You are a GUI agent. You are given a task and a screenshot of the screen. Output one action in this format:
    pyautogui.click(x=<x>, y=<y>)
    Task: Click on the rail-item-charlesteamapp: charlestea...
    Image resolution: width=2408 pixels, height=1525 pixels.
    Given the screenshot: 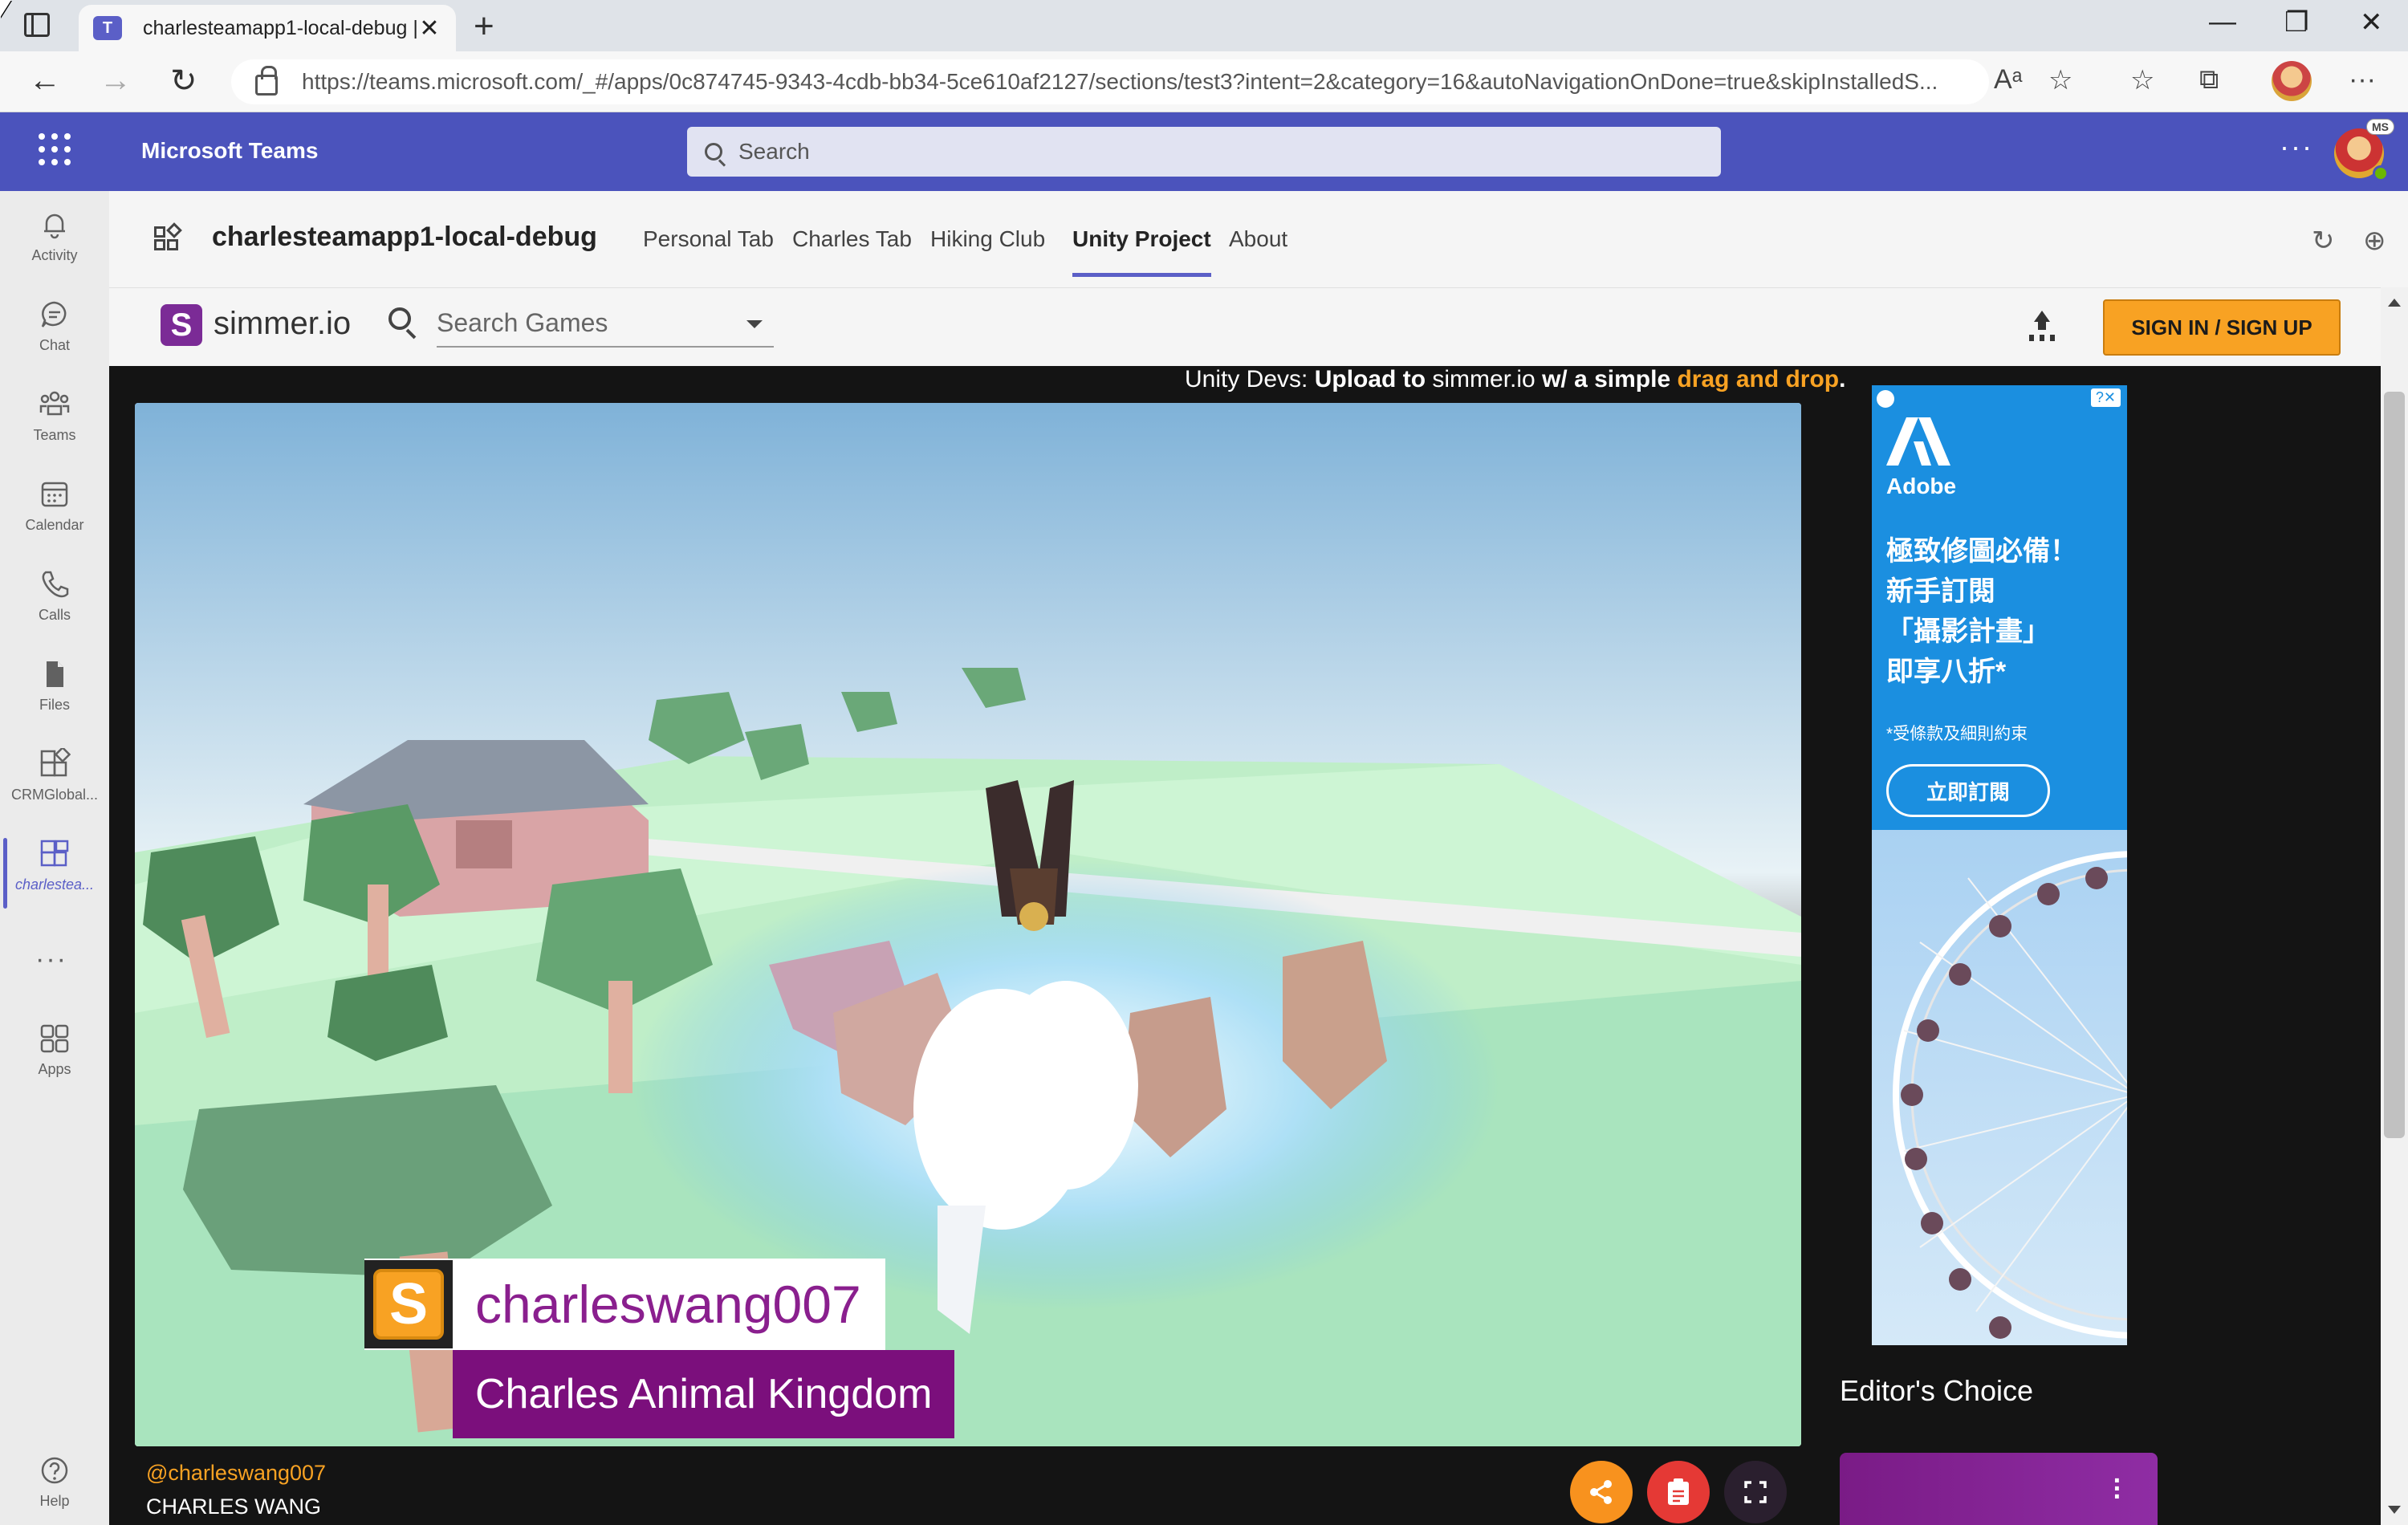 What is the action you would take?
    pyautogui.click(x=55, y=878)
    